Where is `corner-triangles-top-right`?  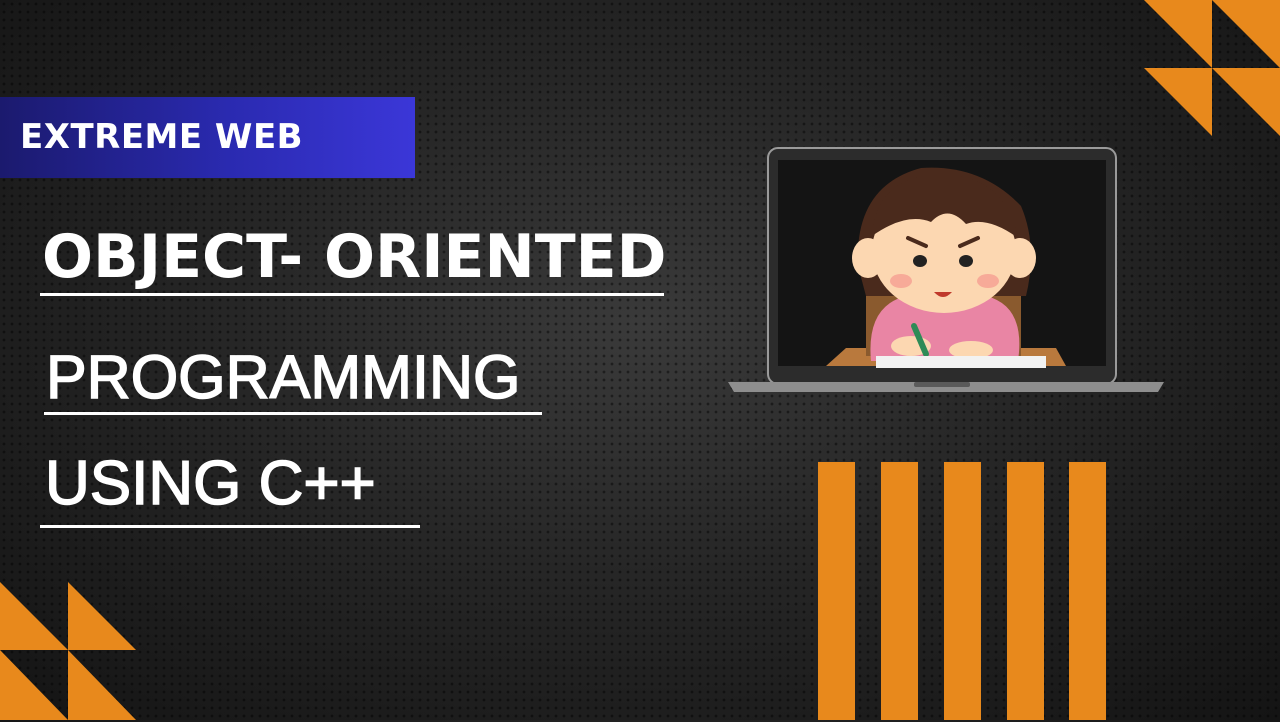 corner-triangles-top-right is located at coordinates (1212, 68).